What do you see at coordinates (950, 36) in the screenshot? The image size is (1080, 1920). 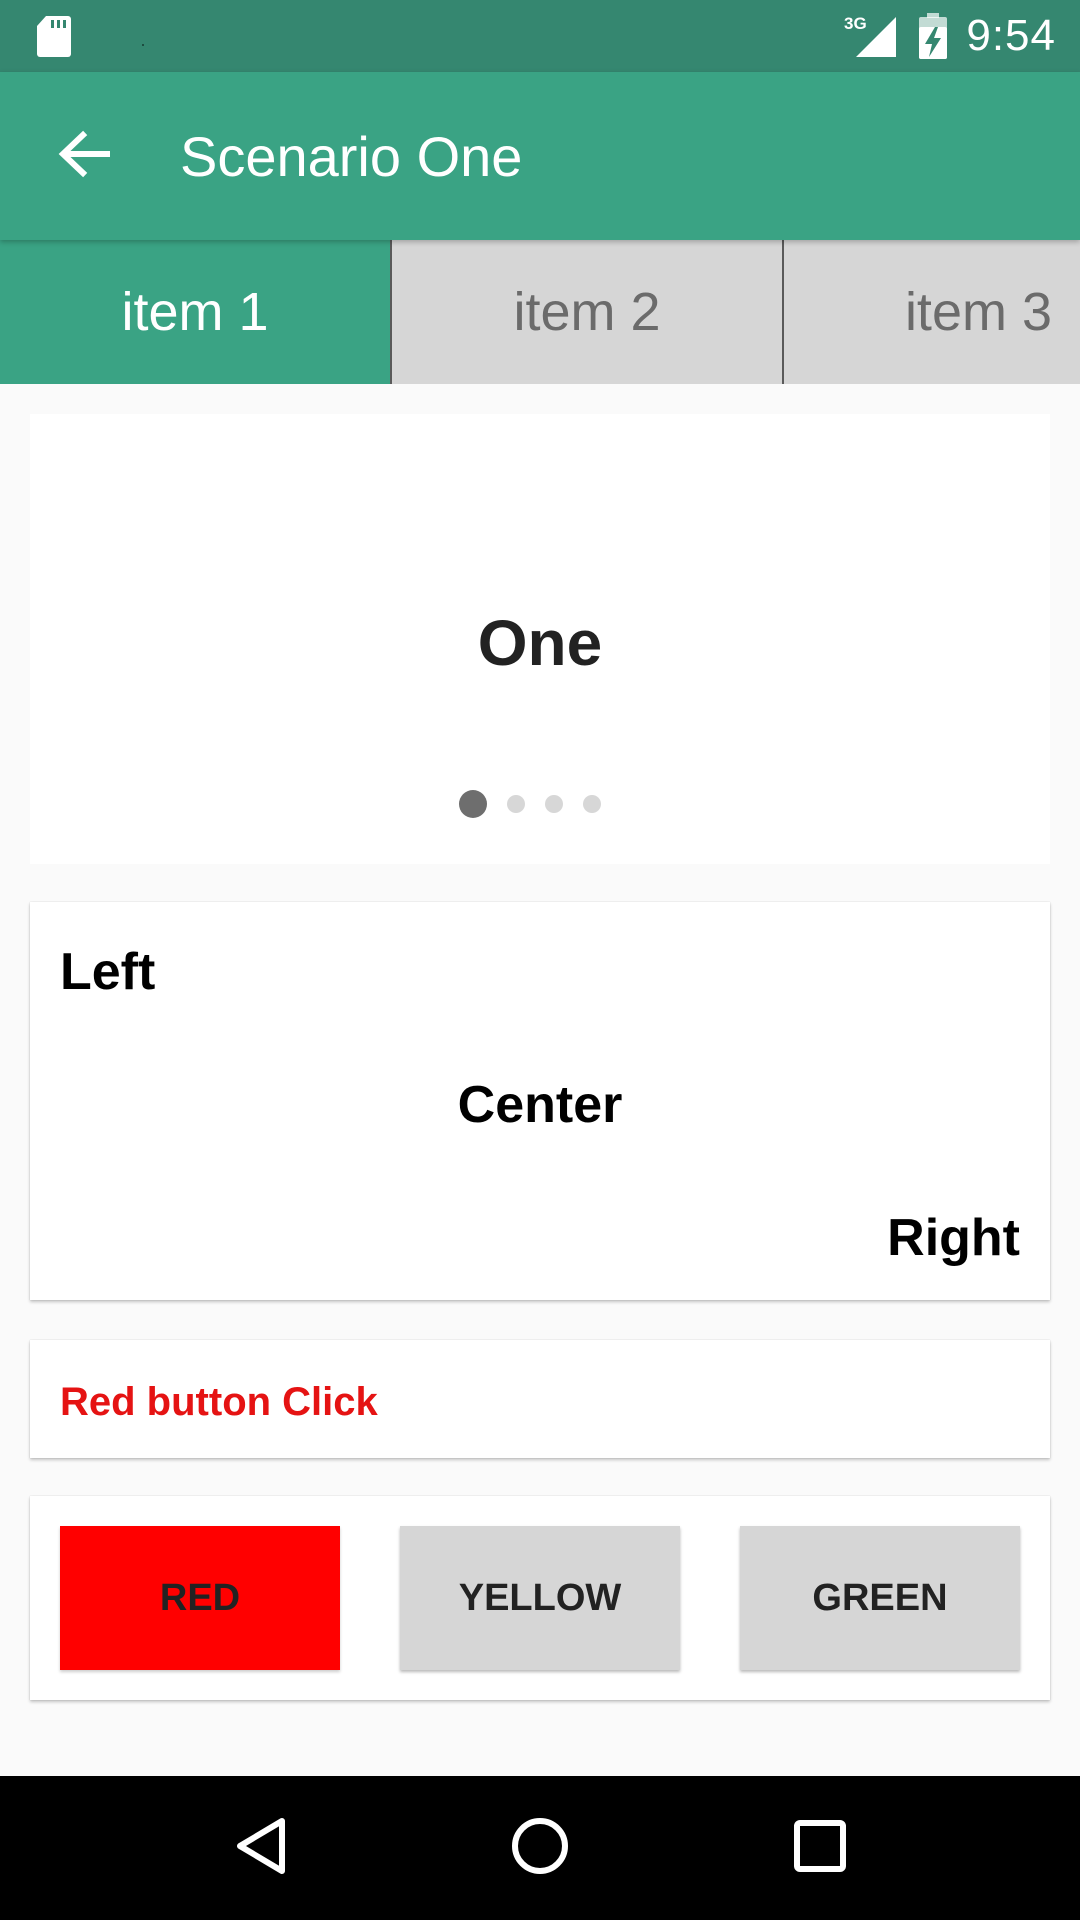 I see `status-right: 3G 9:54` at bounding box center [950, 36].